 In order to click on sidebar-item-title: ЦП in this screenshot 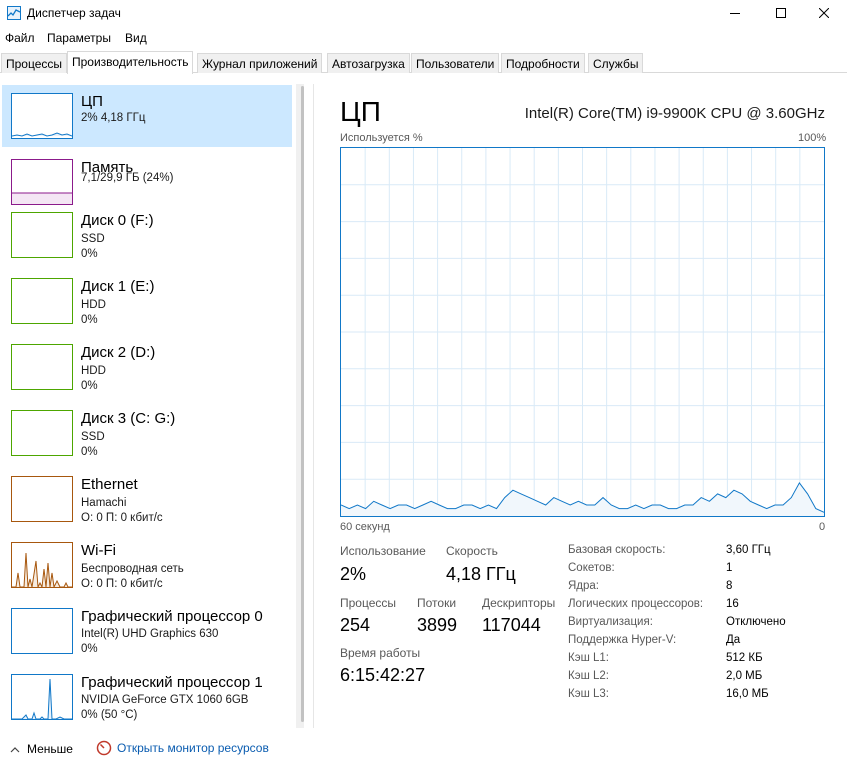, I will do `click(92, 101)`.